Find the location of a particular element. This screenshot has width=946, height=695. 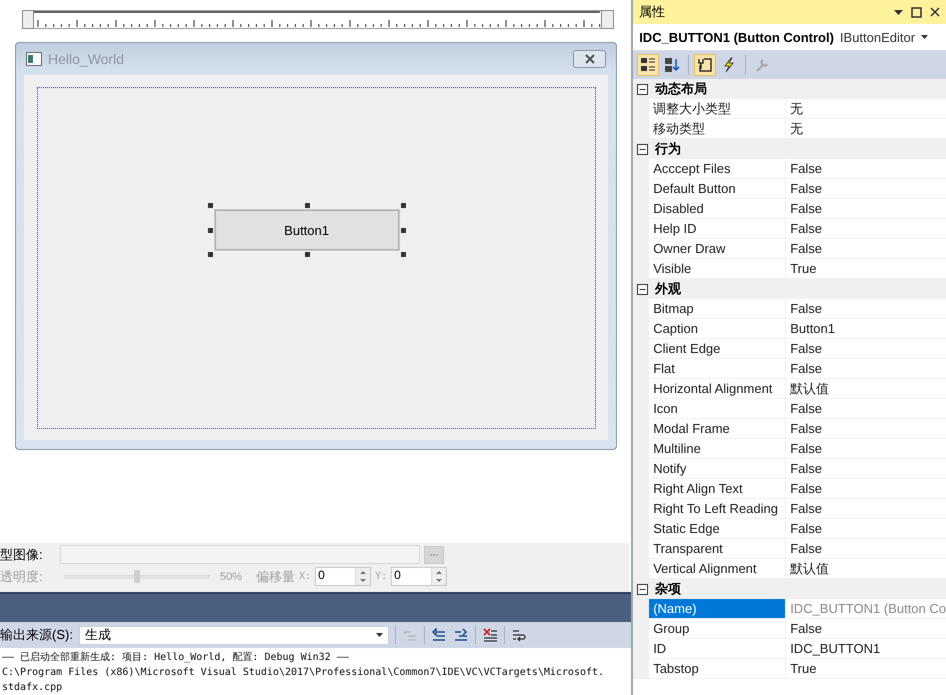

property-value: IDC_BUTTON1 is located at coordinates (866, 649).